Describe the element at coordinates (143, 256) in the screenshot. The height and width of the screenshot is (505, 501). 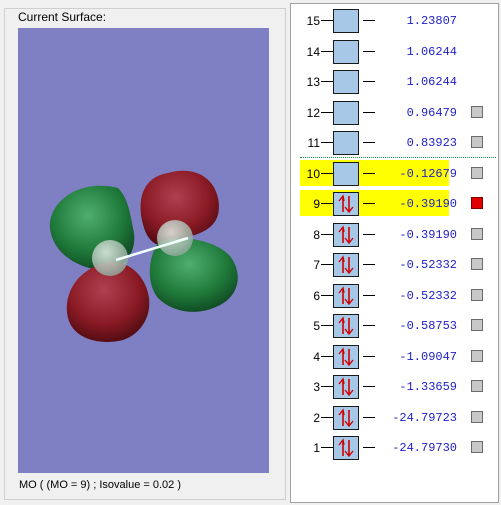
I see `orbital-render` at that location.